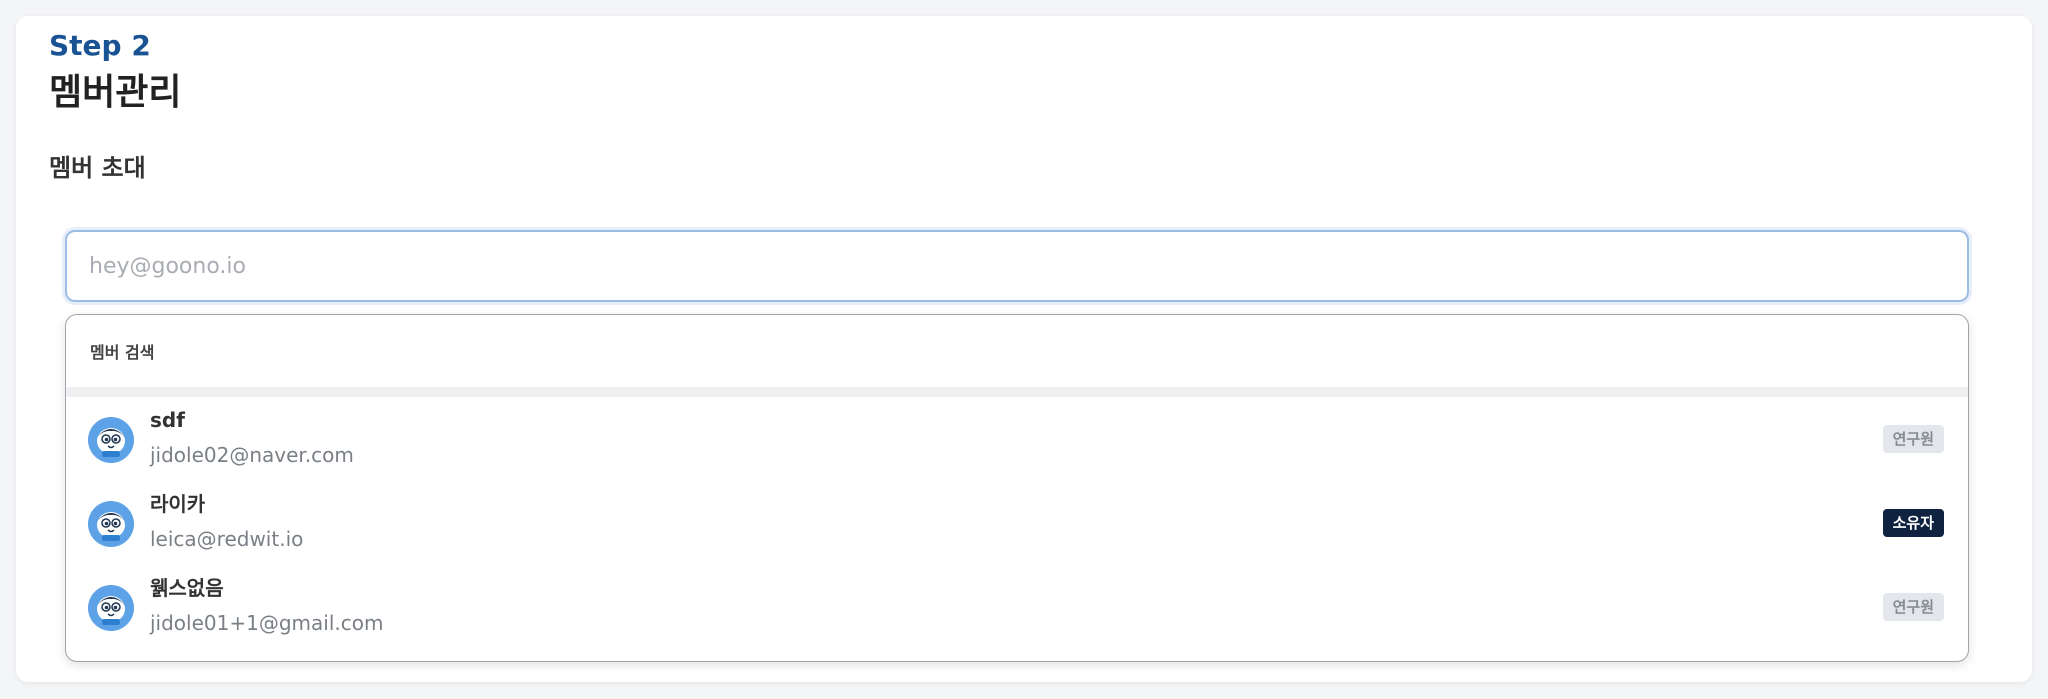 The width and height of the screenshot is (2048, 699). Describe the element at coordinates (1017, 607) in the screenshot. I see `member-row: 웱스없음 jidole01+1@gmail.com 연구원` at that location.